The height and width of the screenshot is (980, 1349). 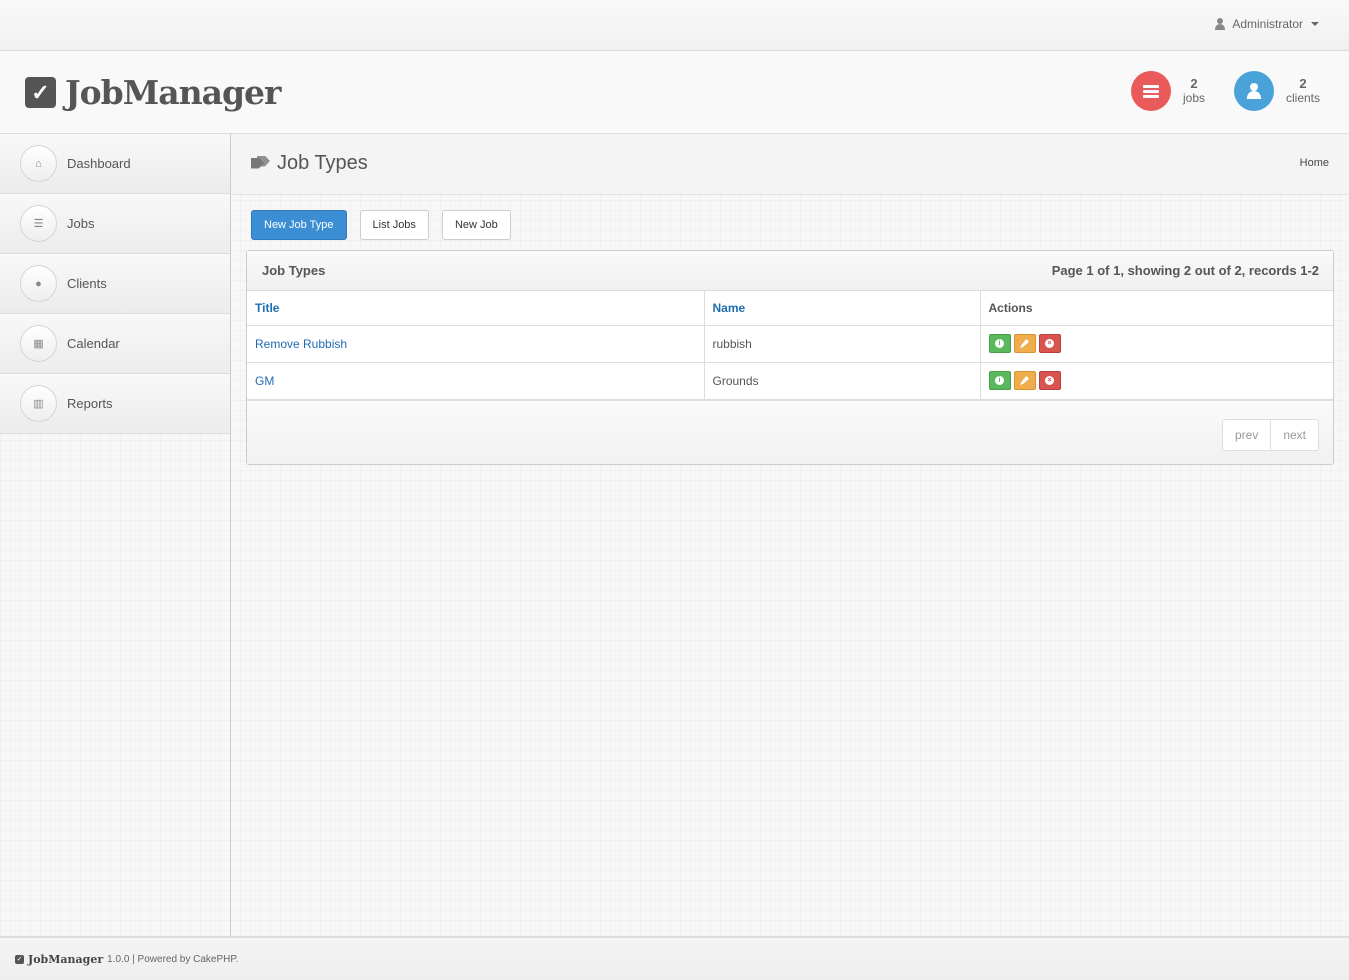 What do you see at coordinates (674, 958) in the screenshot?
I see `footer: ✓ JobManager 1.0.0 | Powered by CakePHP.` at bounding box center [674, 958].